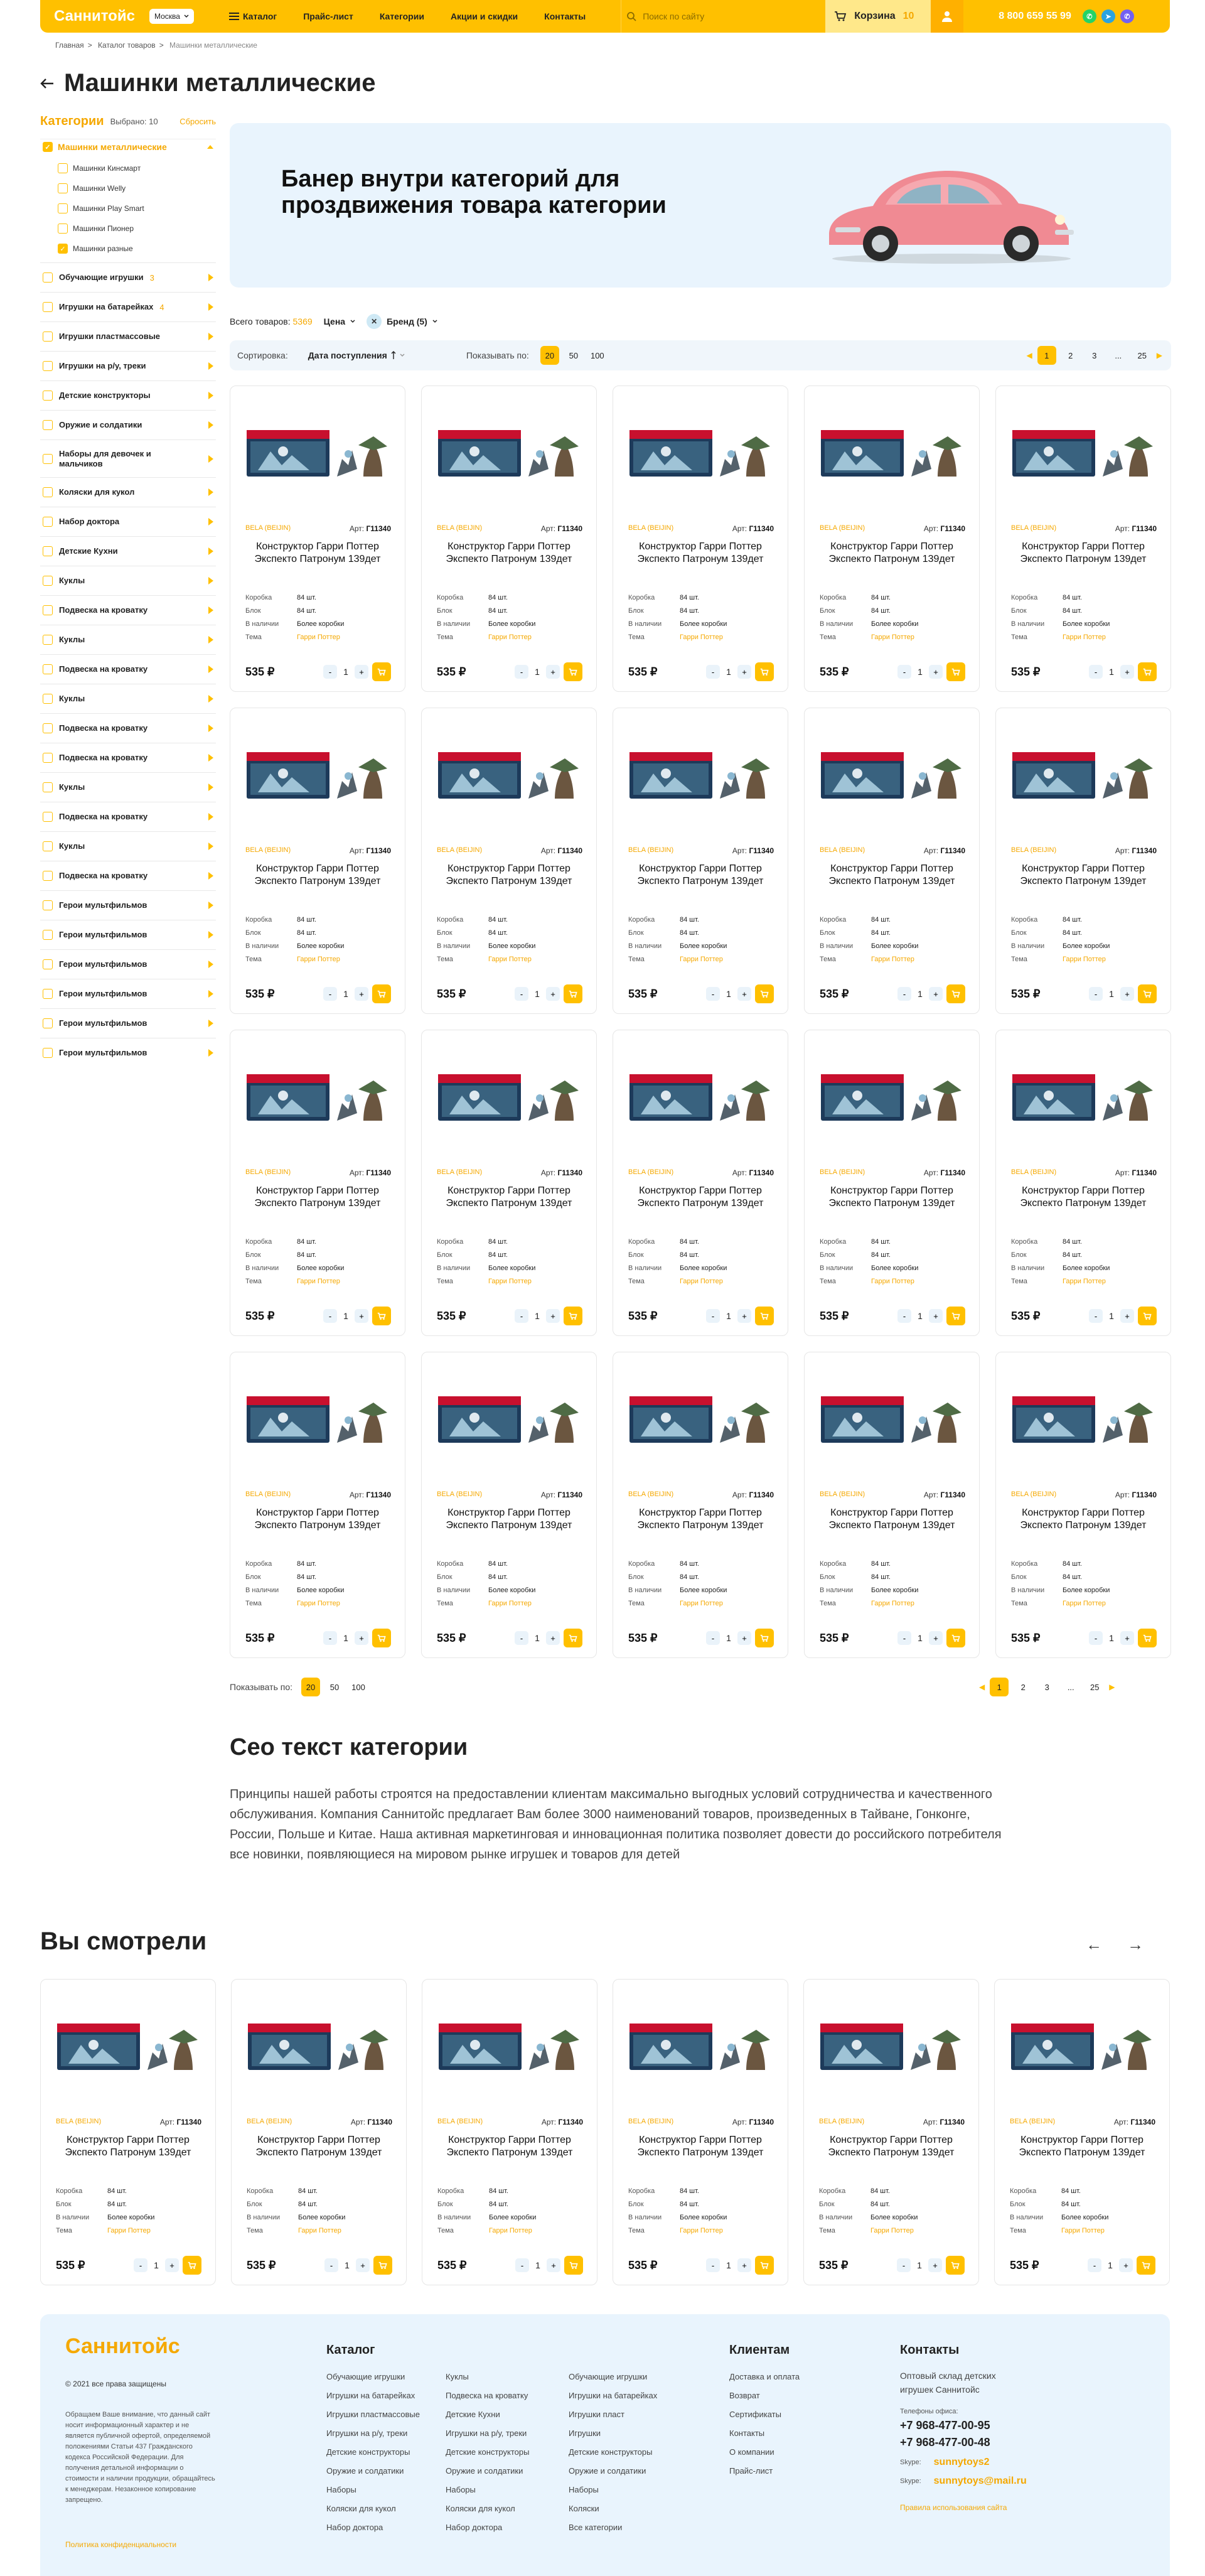 The width and height of the screenshot is (1205, 2576). I want to click on footer-link: Возврат, so click(764, 2400).